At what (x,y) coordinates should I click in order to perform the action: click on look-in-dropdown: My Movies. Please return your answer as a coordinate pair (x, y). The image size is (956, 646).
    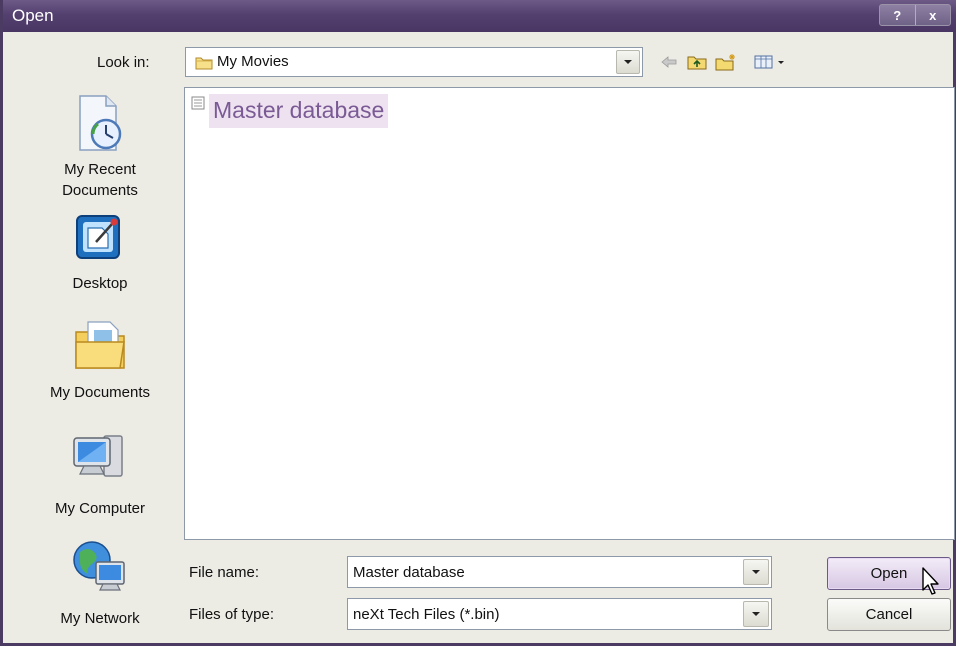
    Looking at the image, I should click on (414, 62).